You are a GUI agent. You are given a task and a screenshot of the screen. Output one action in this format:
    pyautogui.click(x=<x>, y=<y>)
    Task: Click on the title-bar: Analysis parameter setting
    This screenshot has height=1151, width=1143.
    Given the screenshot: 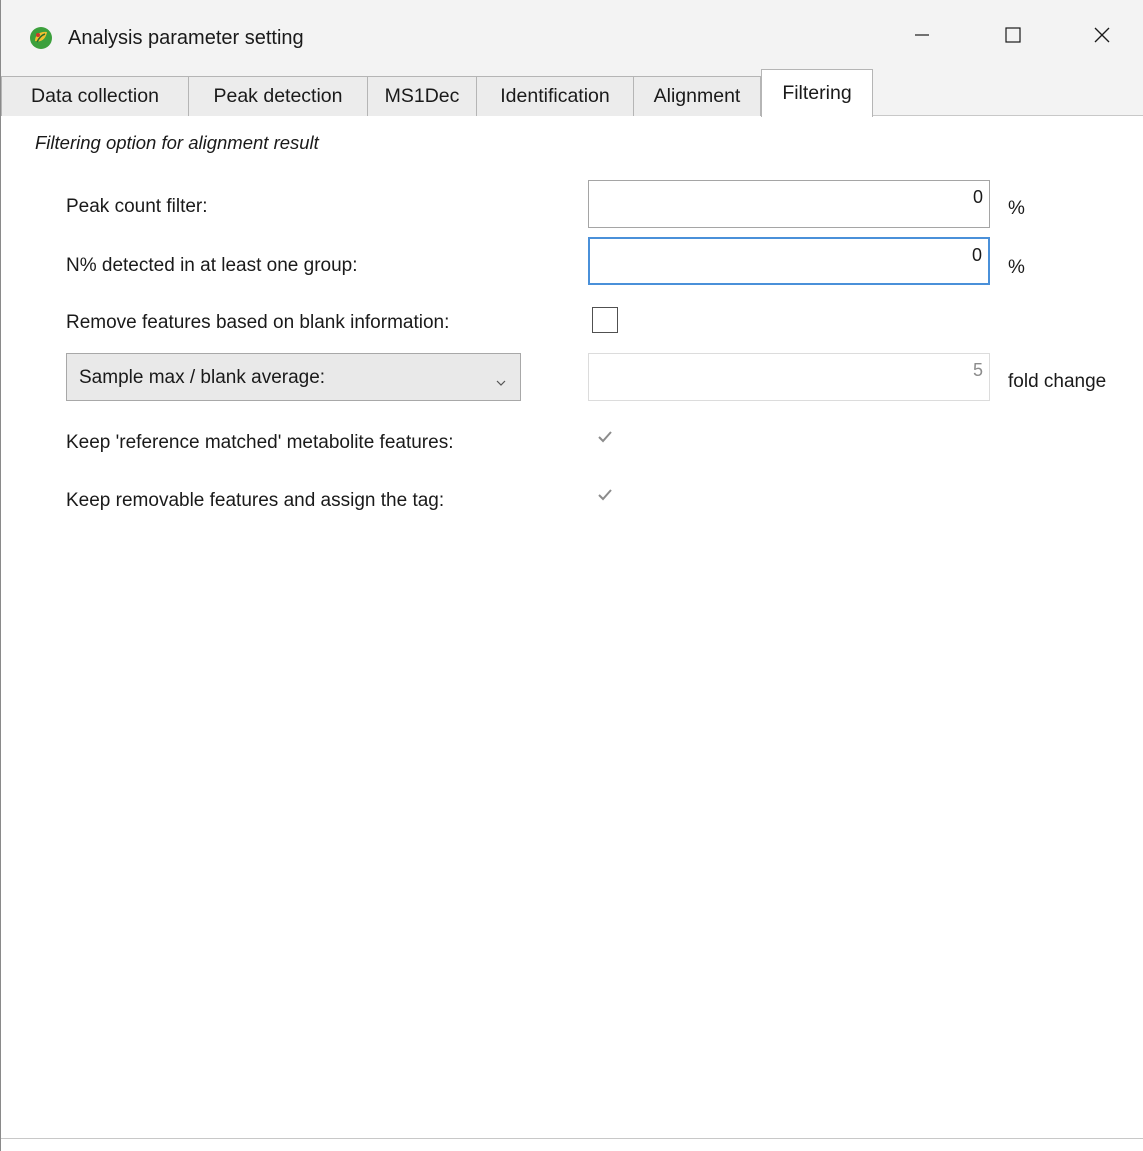 What is the action you would take?
    pyautogui.click(x=572, y=35)
    